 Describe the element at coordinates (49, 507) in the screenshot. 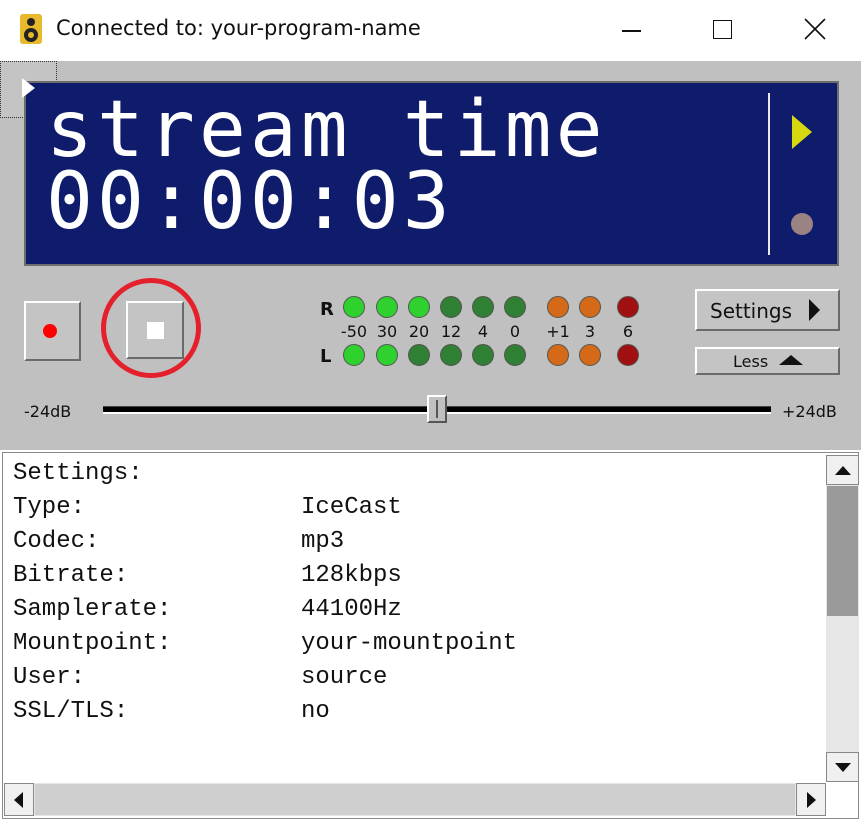

I see `settings-key: Type:` at that location.